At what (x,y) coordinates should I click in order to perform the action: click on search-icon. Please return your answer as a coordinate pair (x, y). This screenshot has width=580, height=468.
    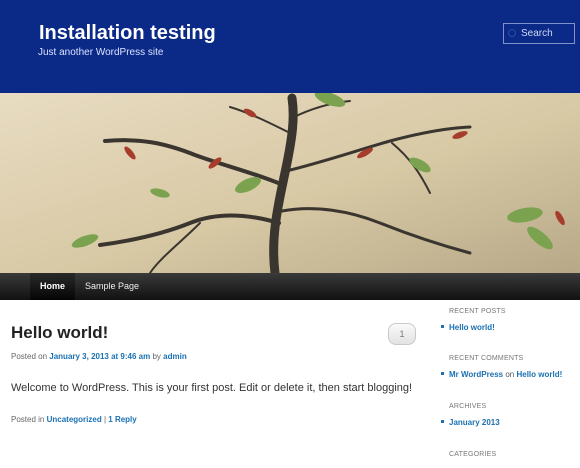
    Looking at the image, I should click on (512, 33).